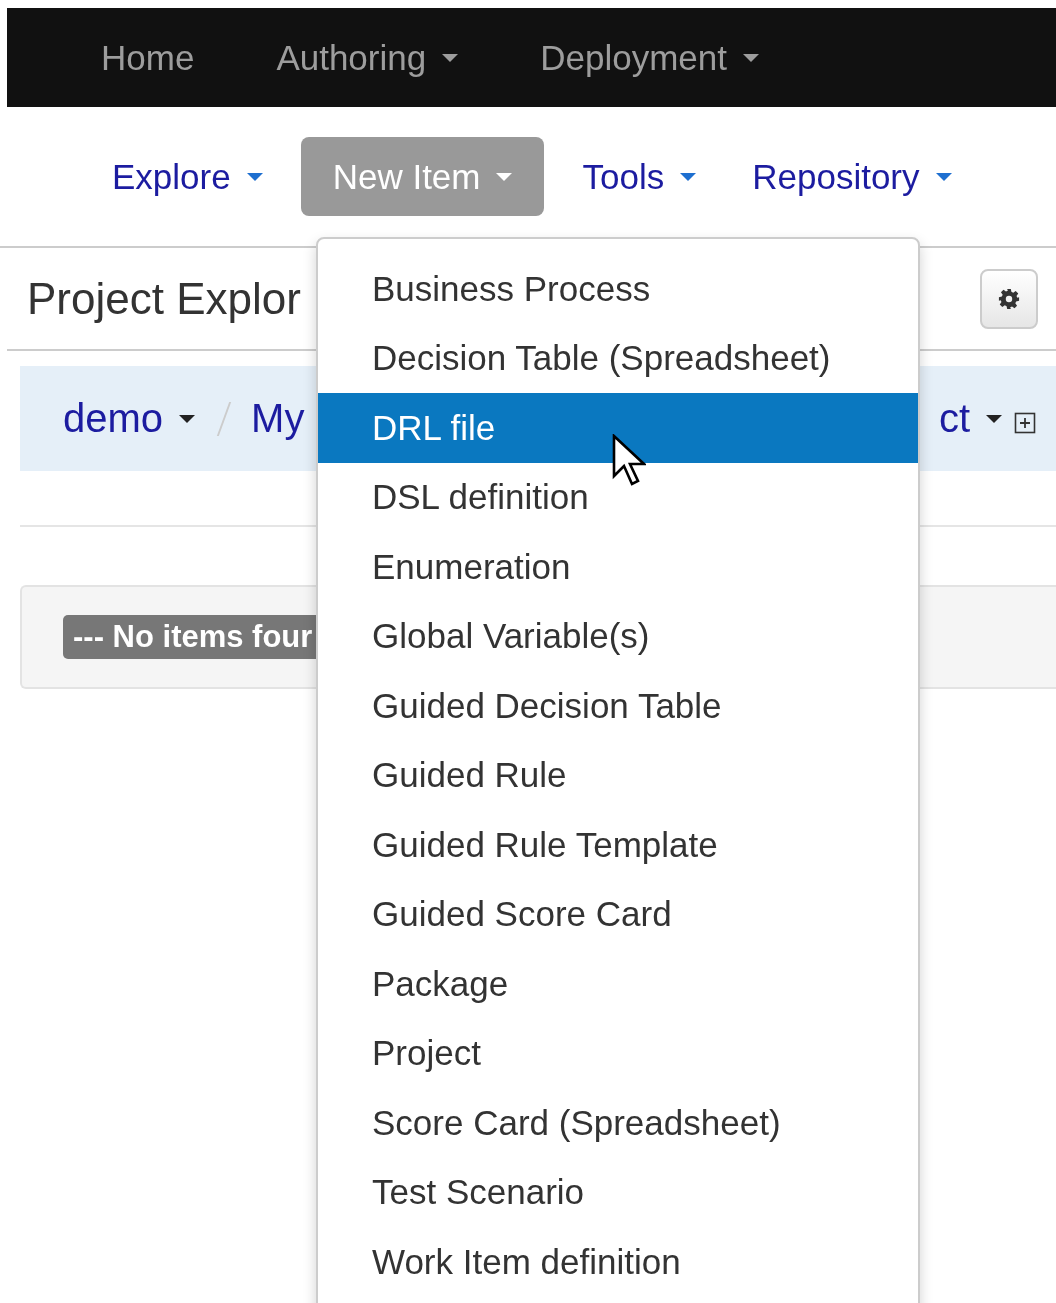 The height and width of the screenshot is (1303, 1056). Describe the element at coordinates (618, 845) in the screenshot. I see `menu-item: Guided Rule Template` at that location.